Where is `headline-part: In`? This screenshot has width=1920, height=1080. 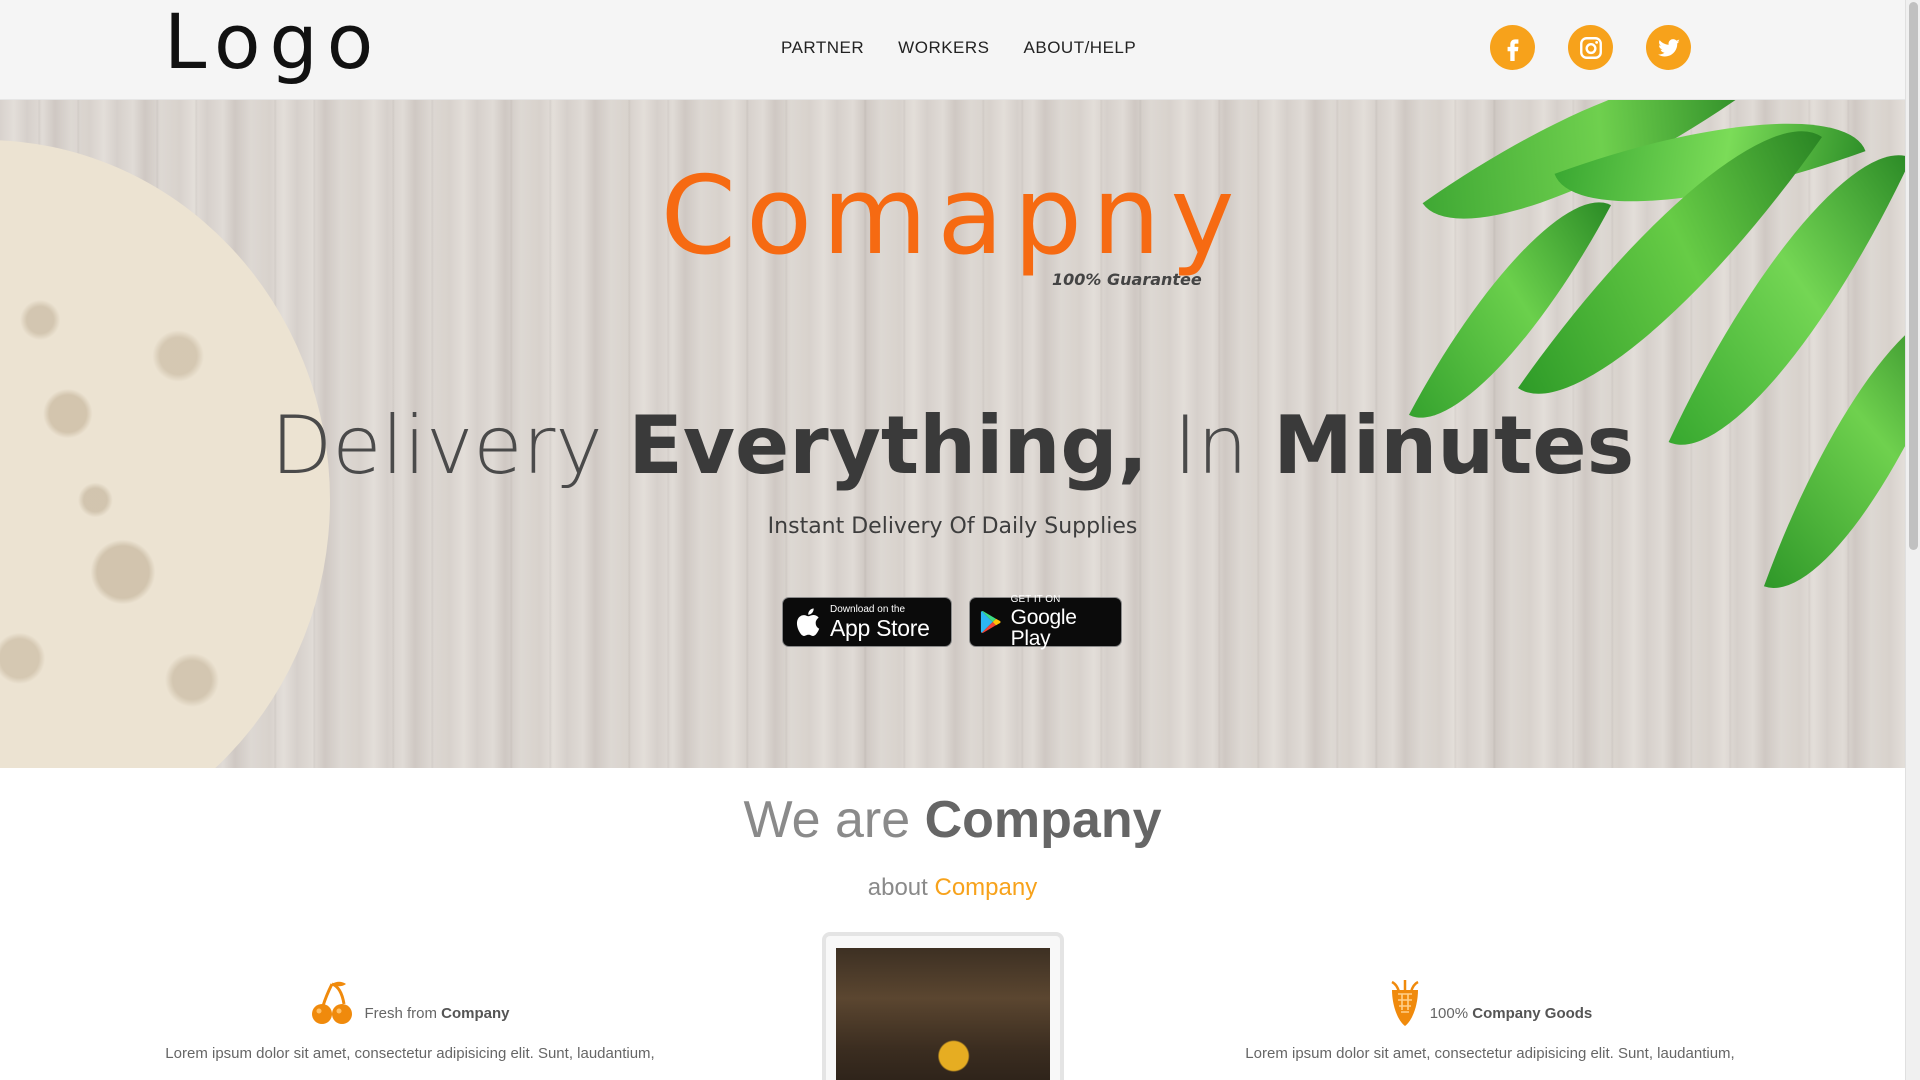
headline-part: In is located at coordinates (1211, 445).